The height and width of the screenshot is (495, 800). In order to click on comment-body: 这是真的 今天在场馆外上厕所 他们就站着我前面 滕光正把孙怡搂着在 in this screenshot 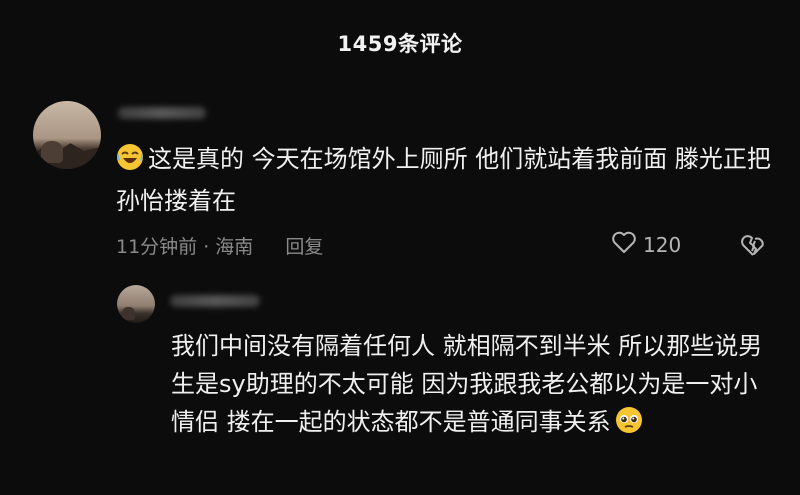, I will do `click(446, 180)`.